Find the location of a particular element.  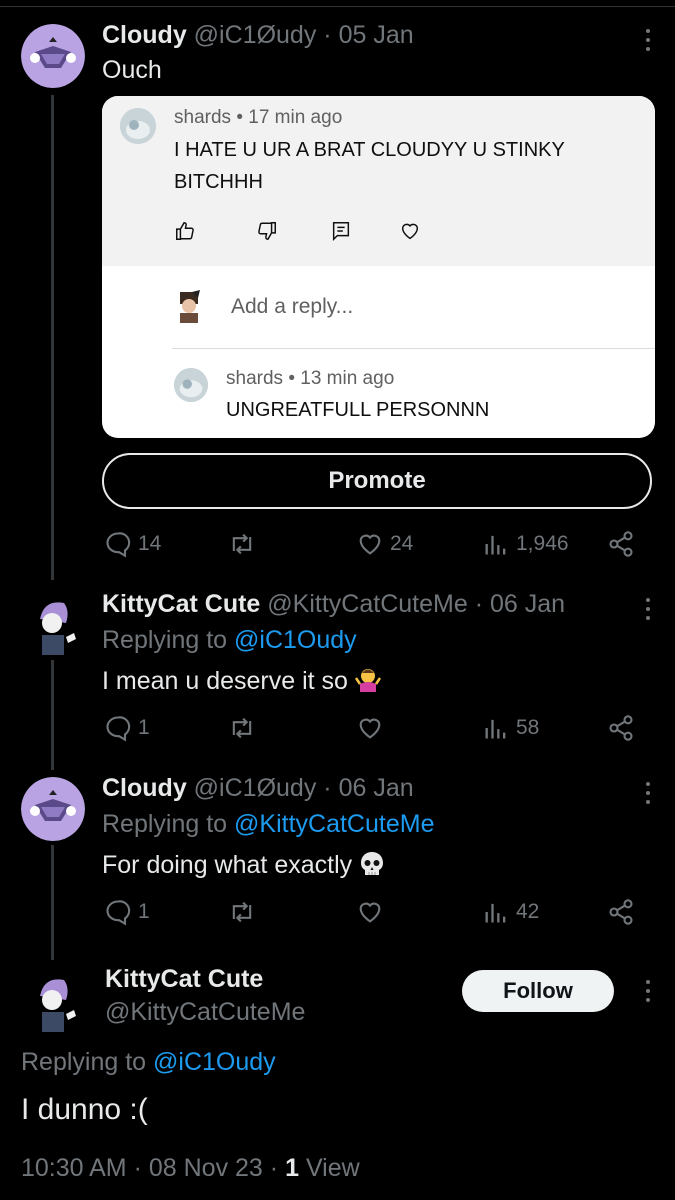

comment2-meta: shards • 13 min ago is located at coordinates (310, 378).